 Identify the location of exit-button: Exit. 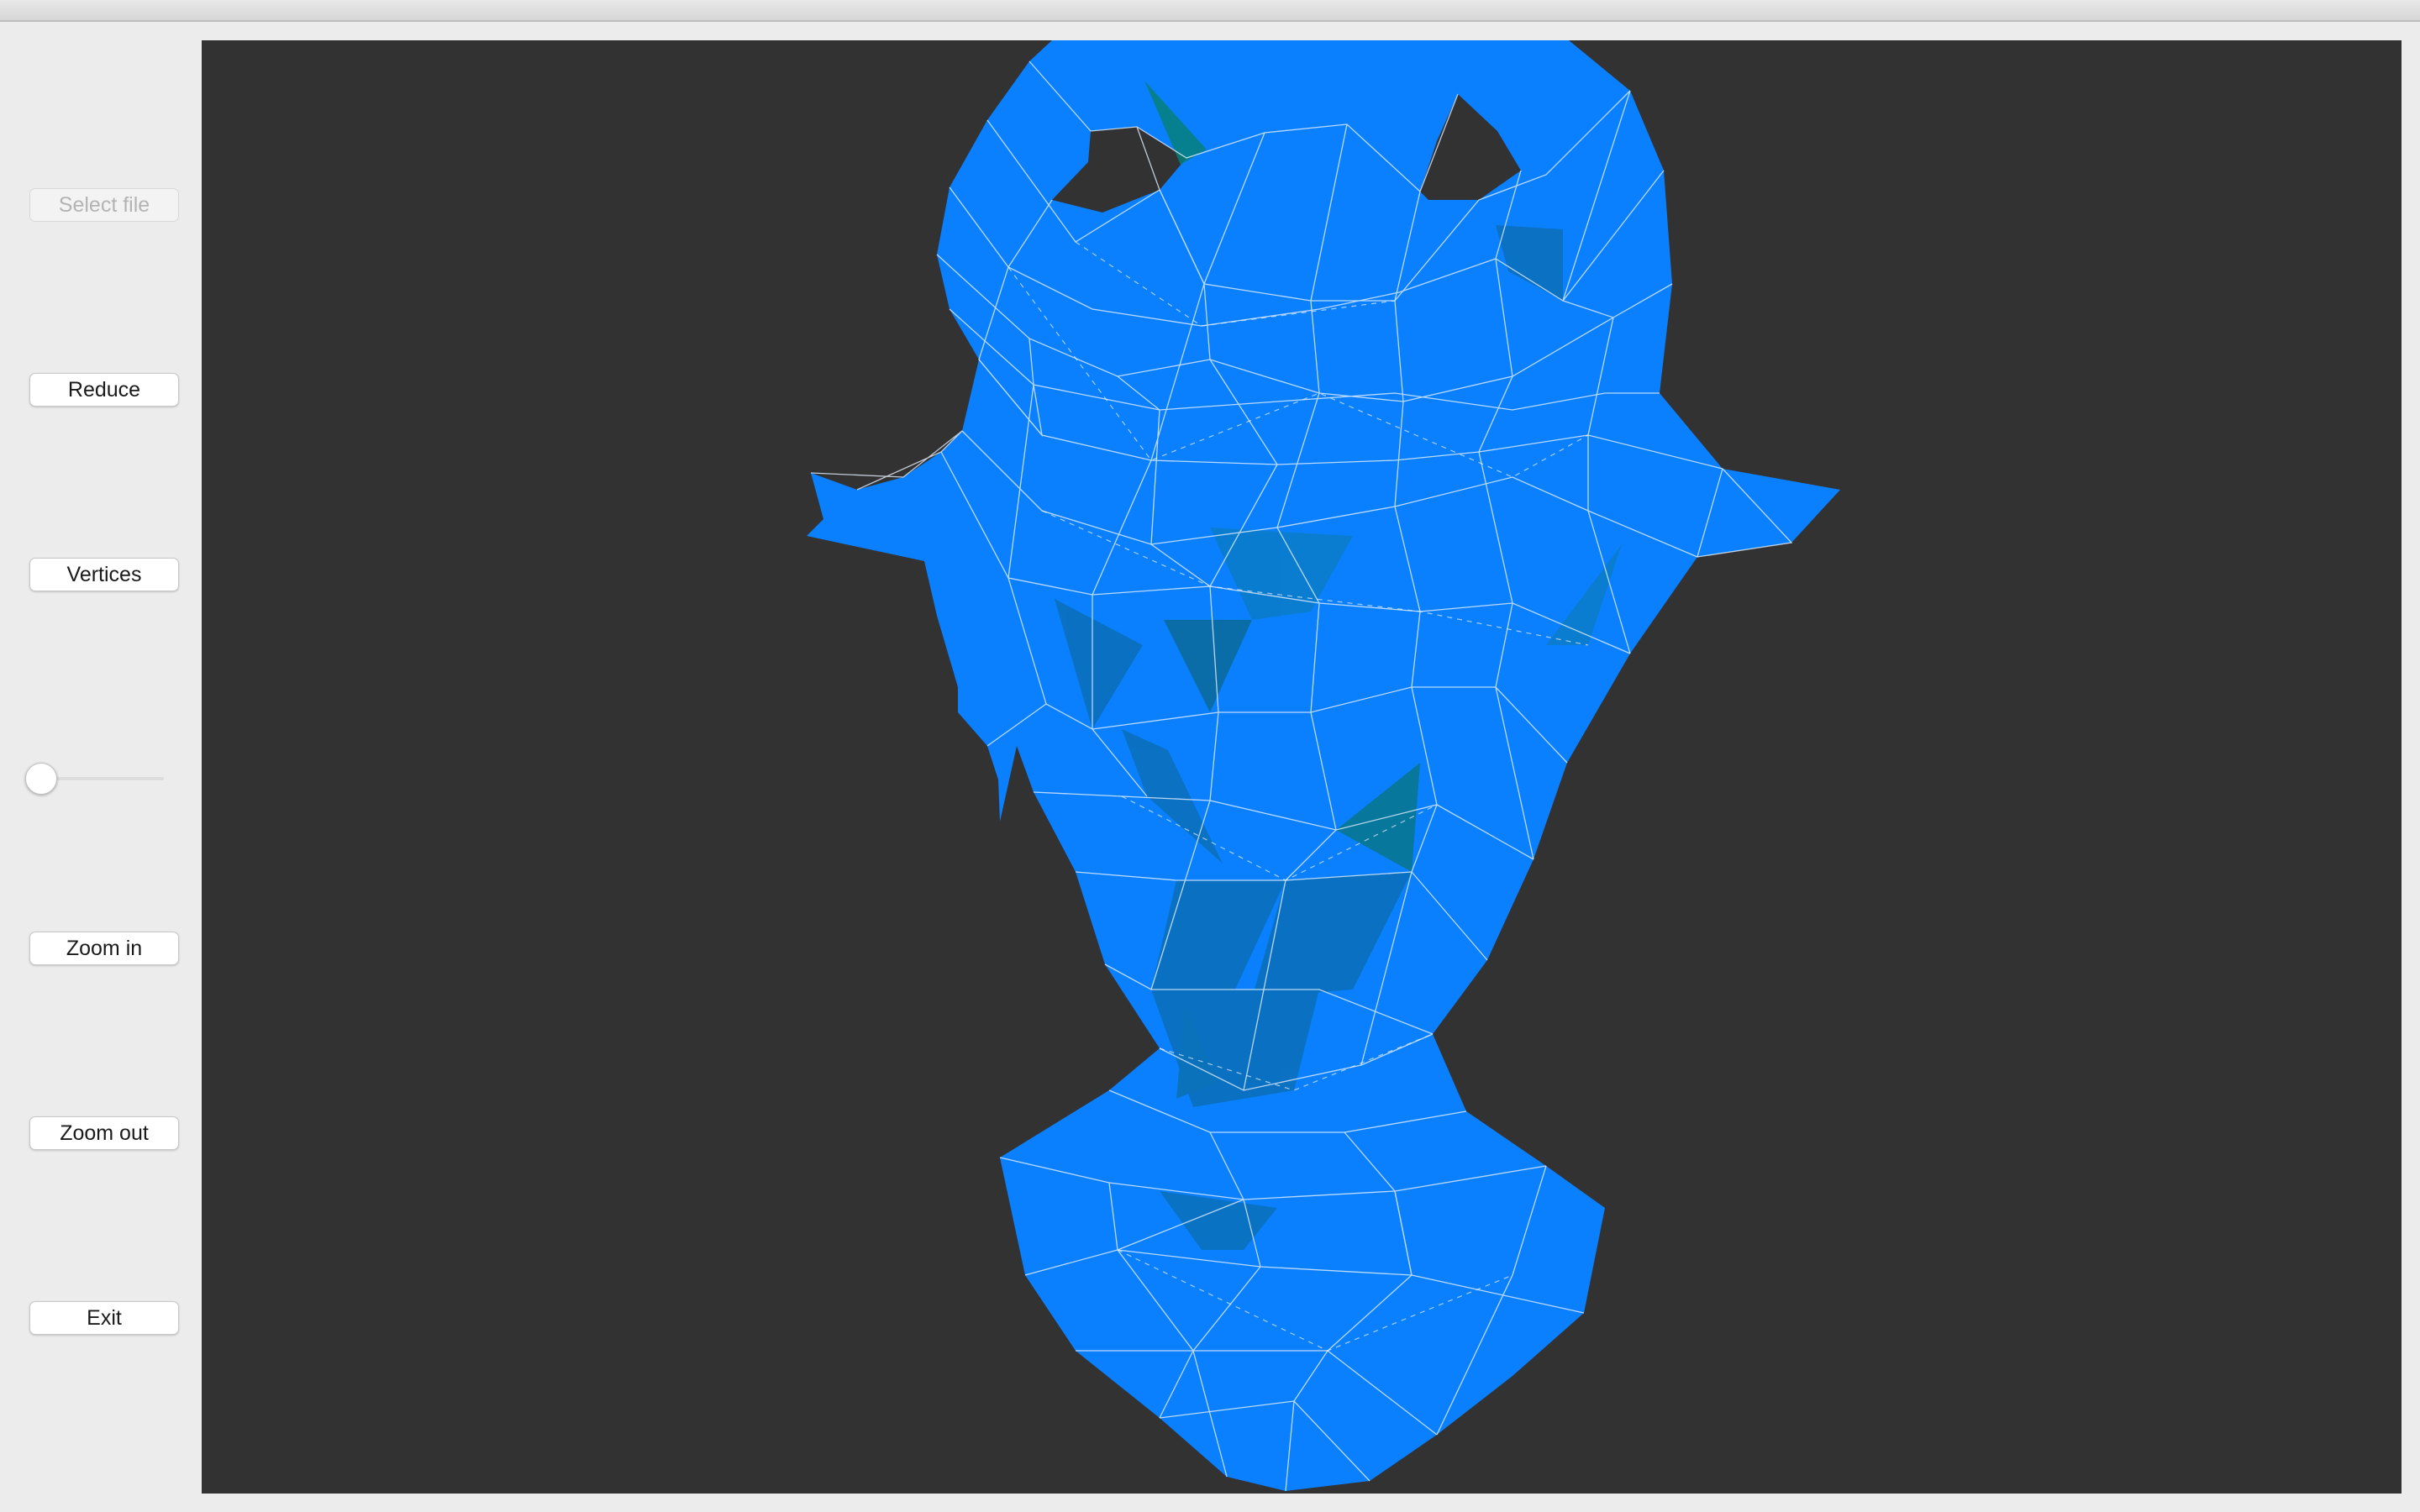
(104, 1318).